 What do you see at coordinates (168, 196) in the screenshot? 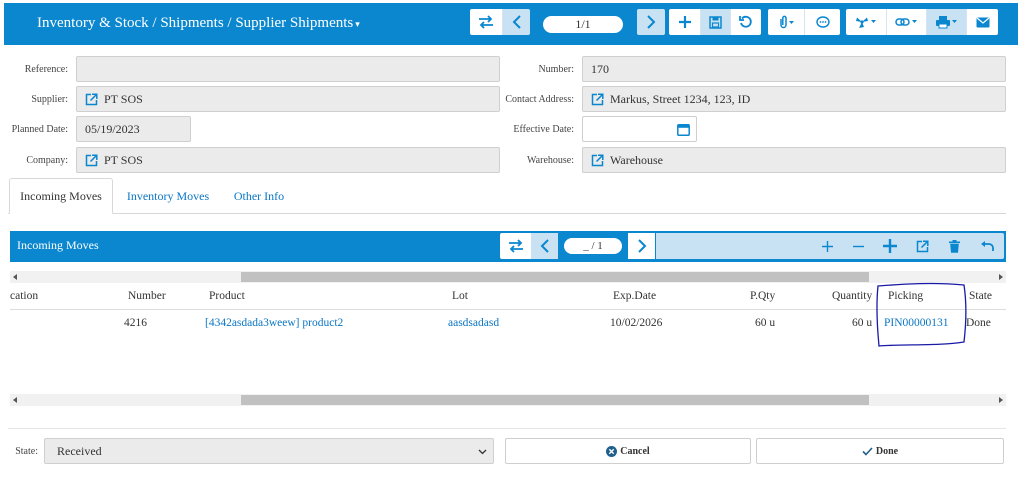
I see `tab-inventory-moves: Inventory Moves` at bounding box center [168, 196].